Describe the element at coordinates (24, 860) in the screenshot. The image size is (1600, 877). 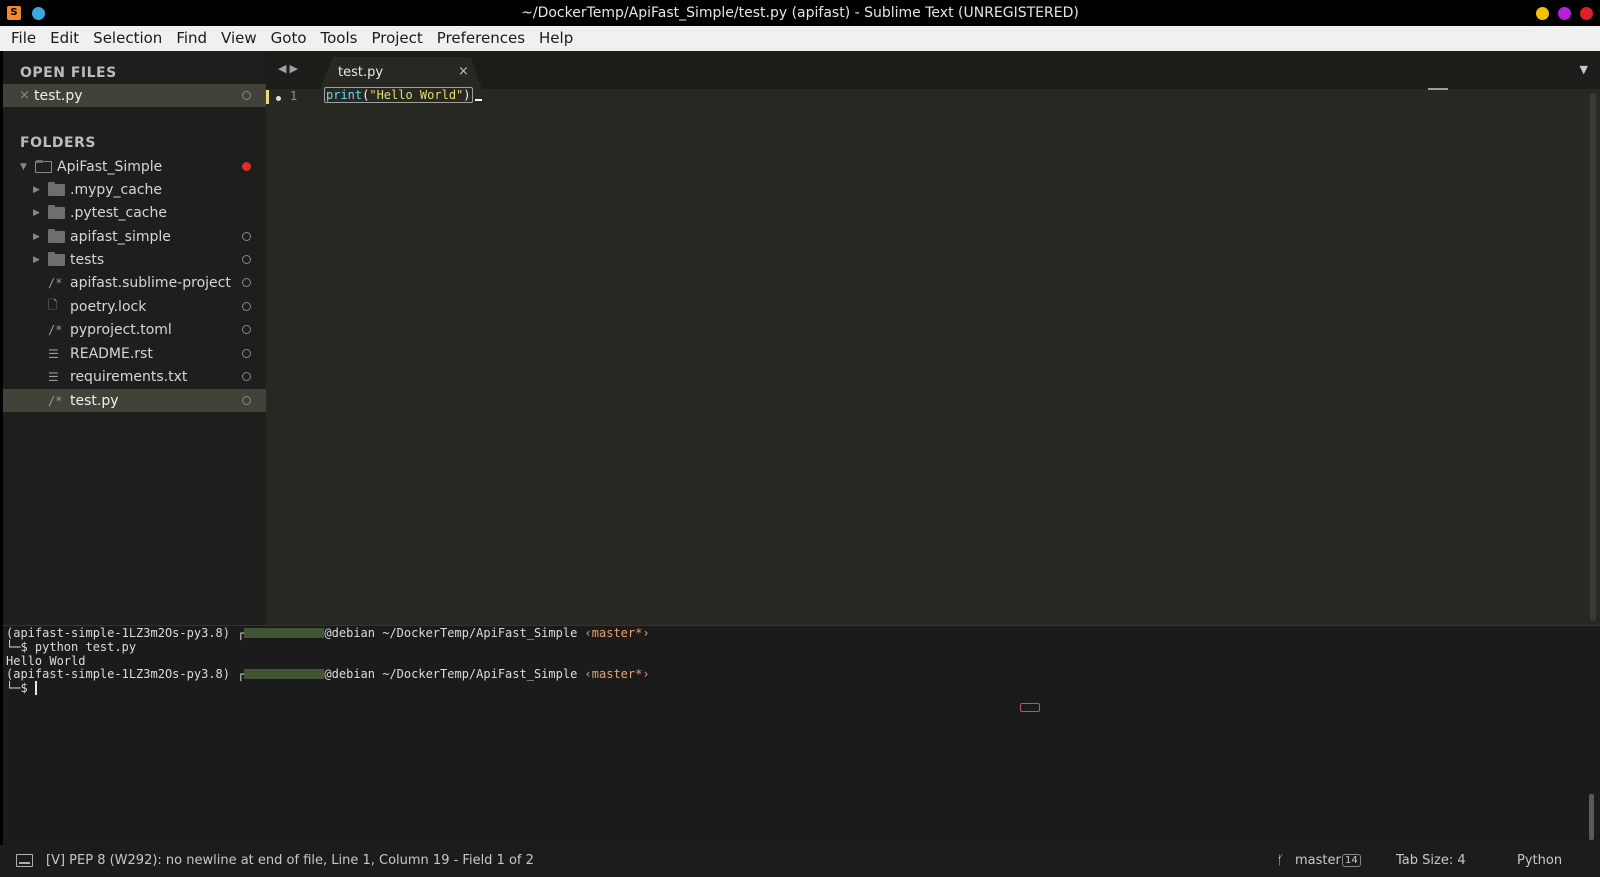
I see `panel-toggle-icon` at that location.